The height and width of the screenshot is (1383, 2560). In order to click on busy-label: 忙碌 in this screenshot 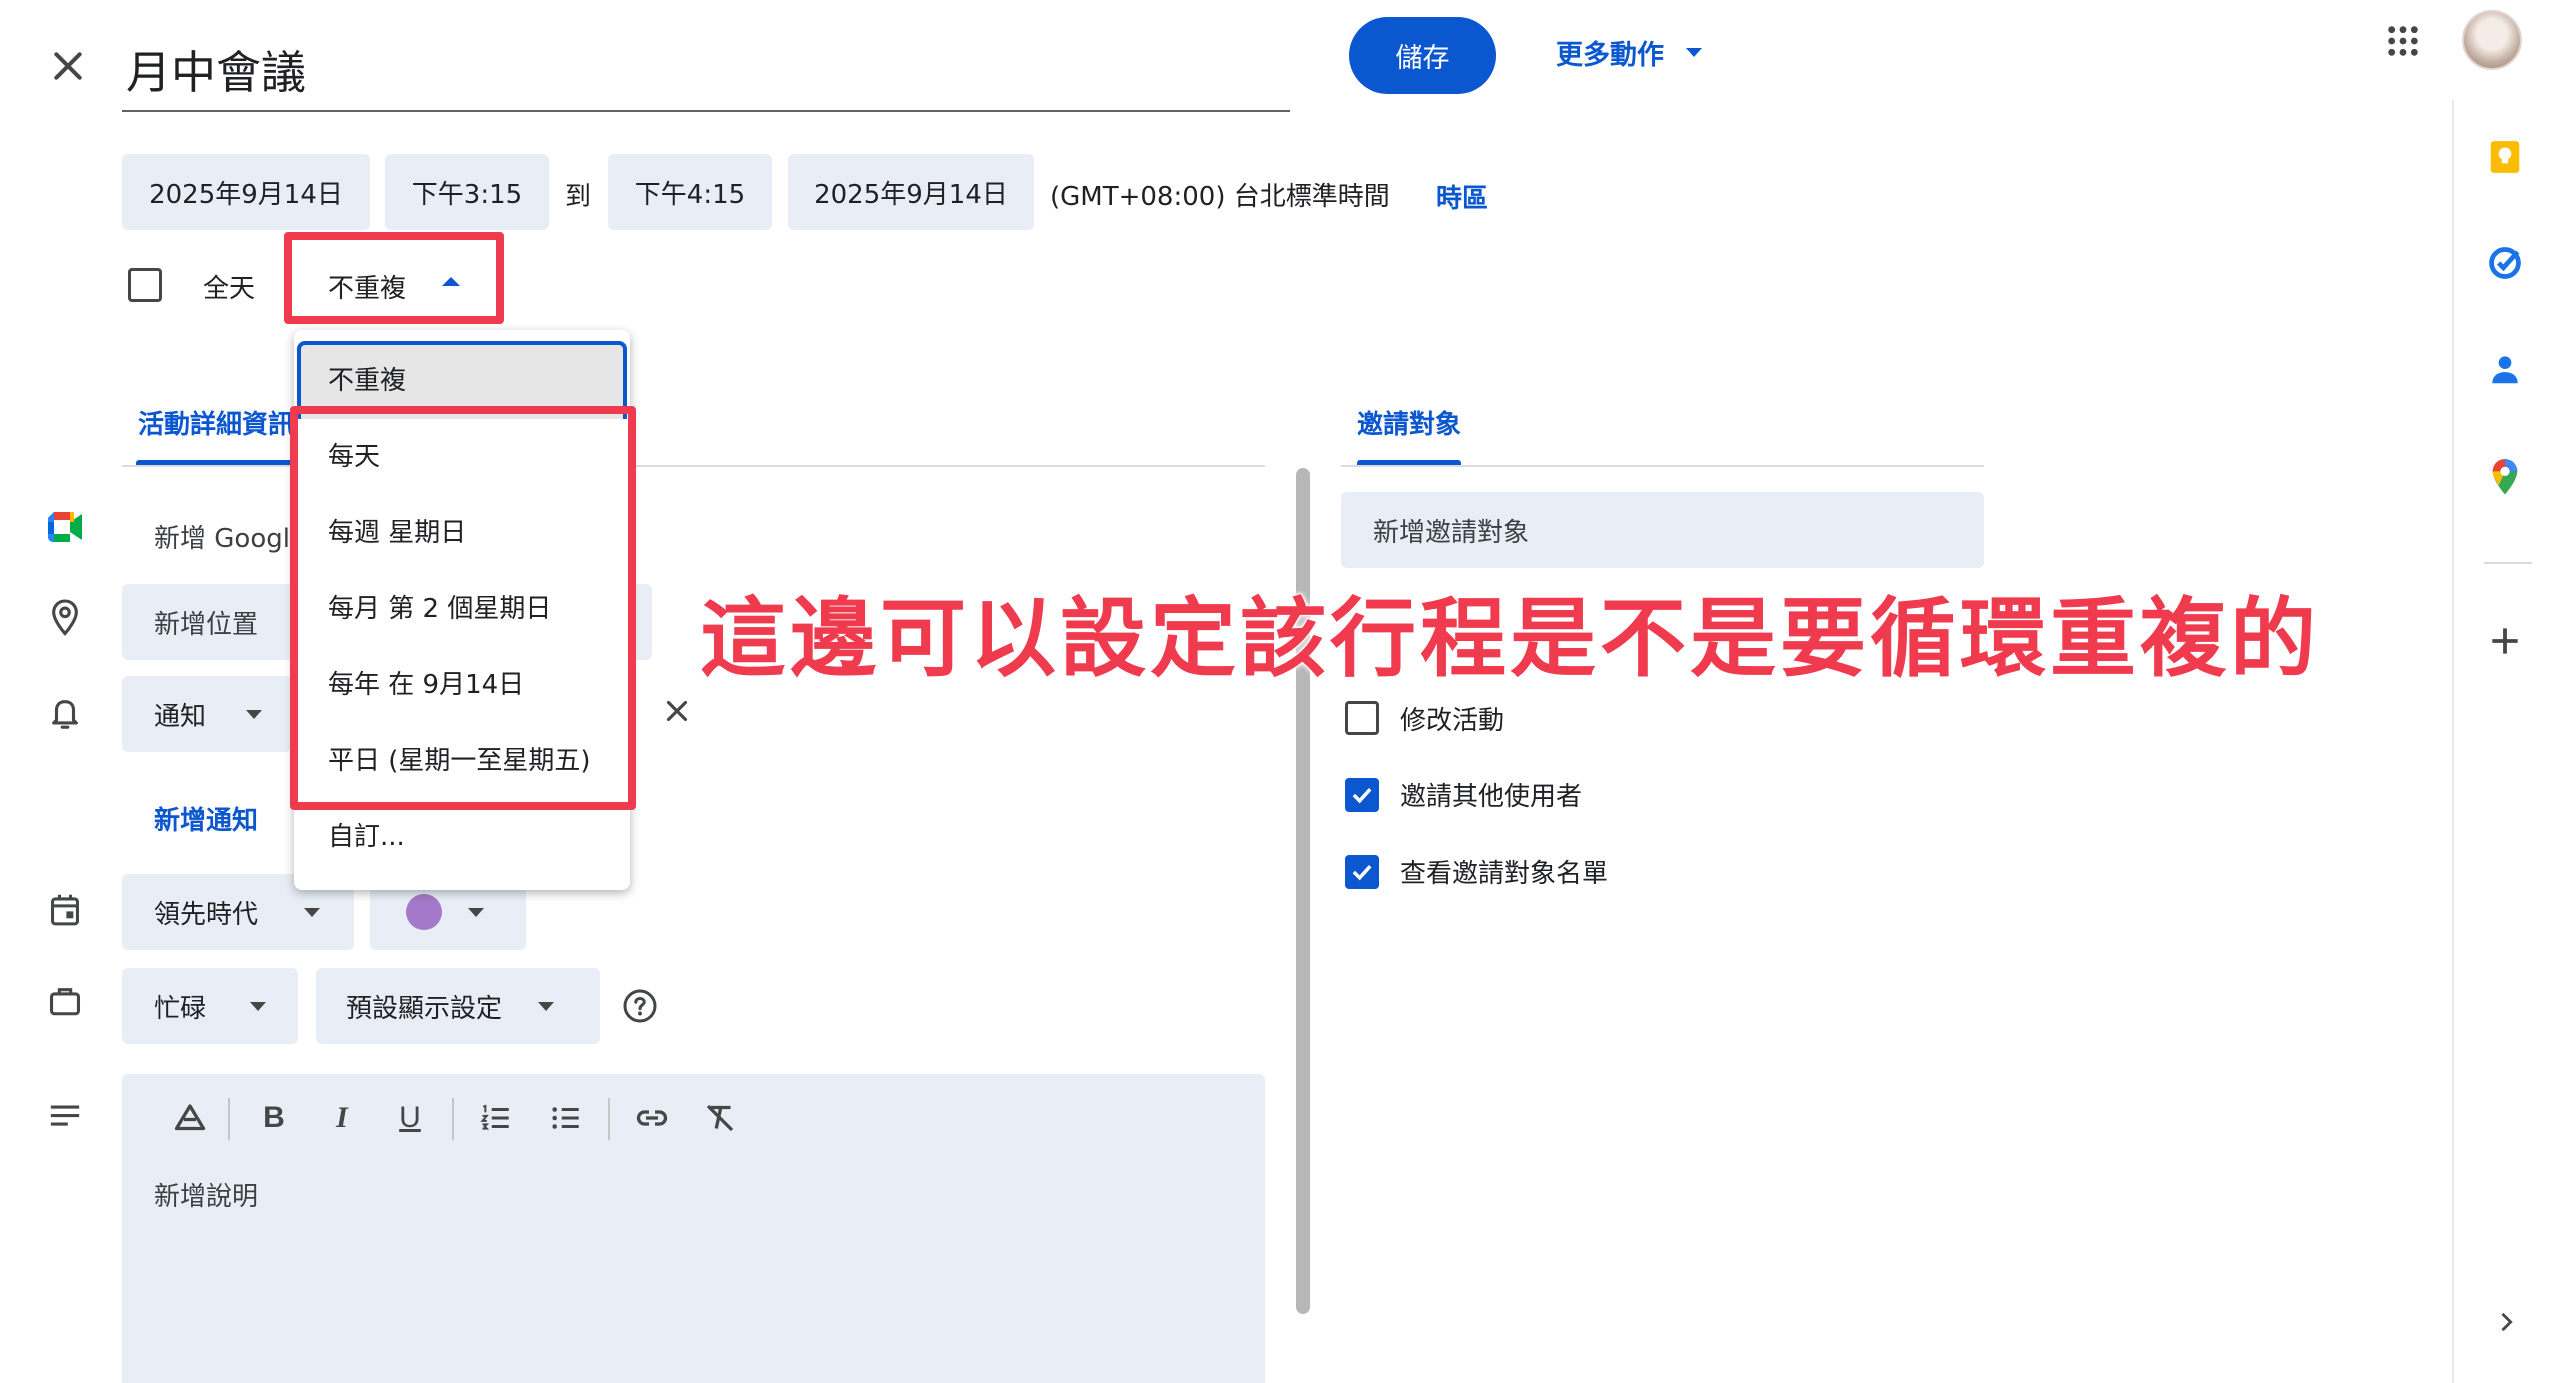, I will do `click(180, 1008)`.